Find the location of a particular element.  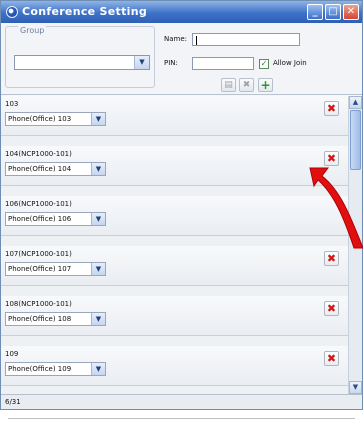

phone-select: Phone(Office) 106 ▼ is located at coordinates (55, 219).